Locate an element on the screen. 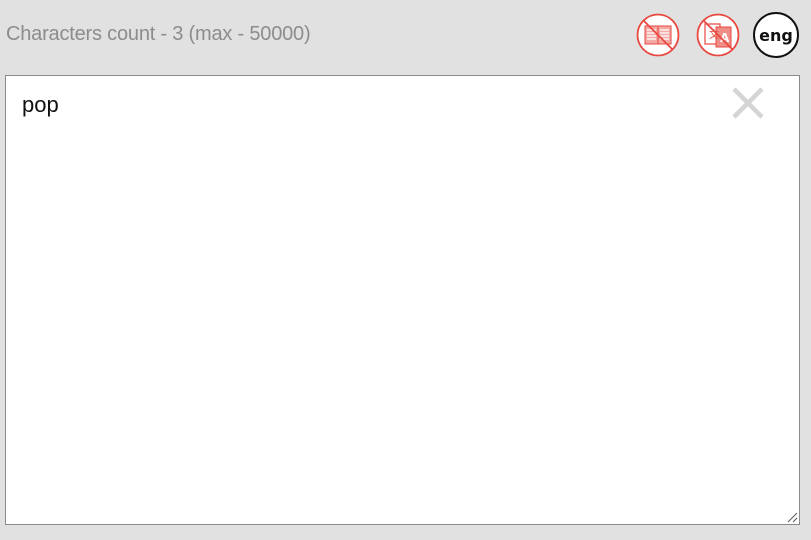 This screenshot has height=540, width=811. close-icon is located at coordinates (748, 103).